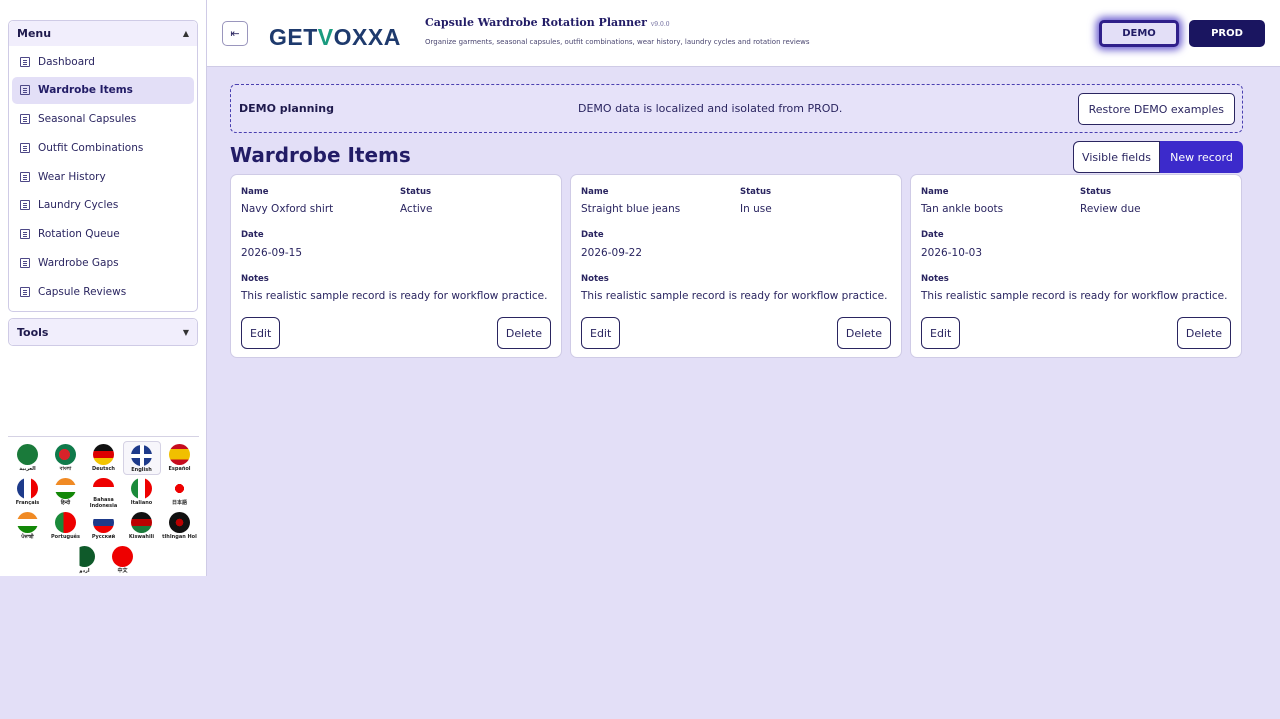  Describe the element at coordinates (1116, 157) in the screenshot. I see `visible-fields-button: Visible fields` at that location.